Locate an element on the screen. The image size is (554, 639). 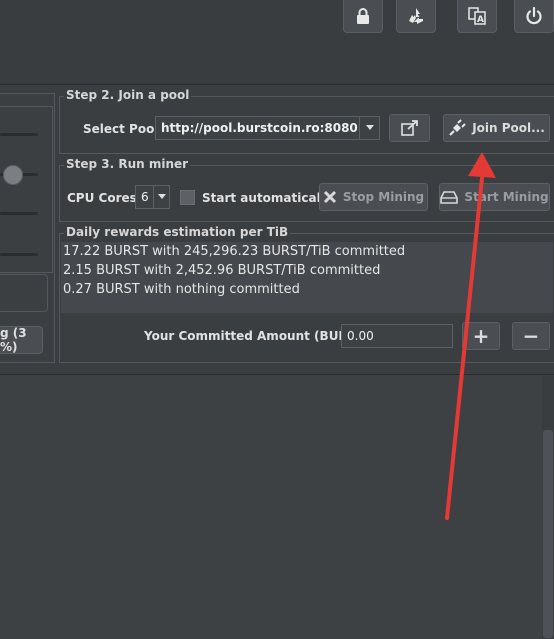
recycle-button is located at coordinates (416, 16).